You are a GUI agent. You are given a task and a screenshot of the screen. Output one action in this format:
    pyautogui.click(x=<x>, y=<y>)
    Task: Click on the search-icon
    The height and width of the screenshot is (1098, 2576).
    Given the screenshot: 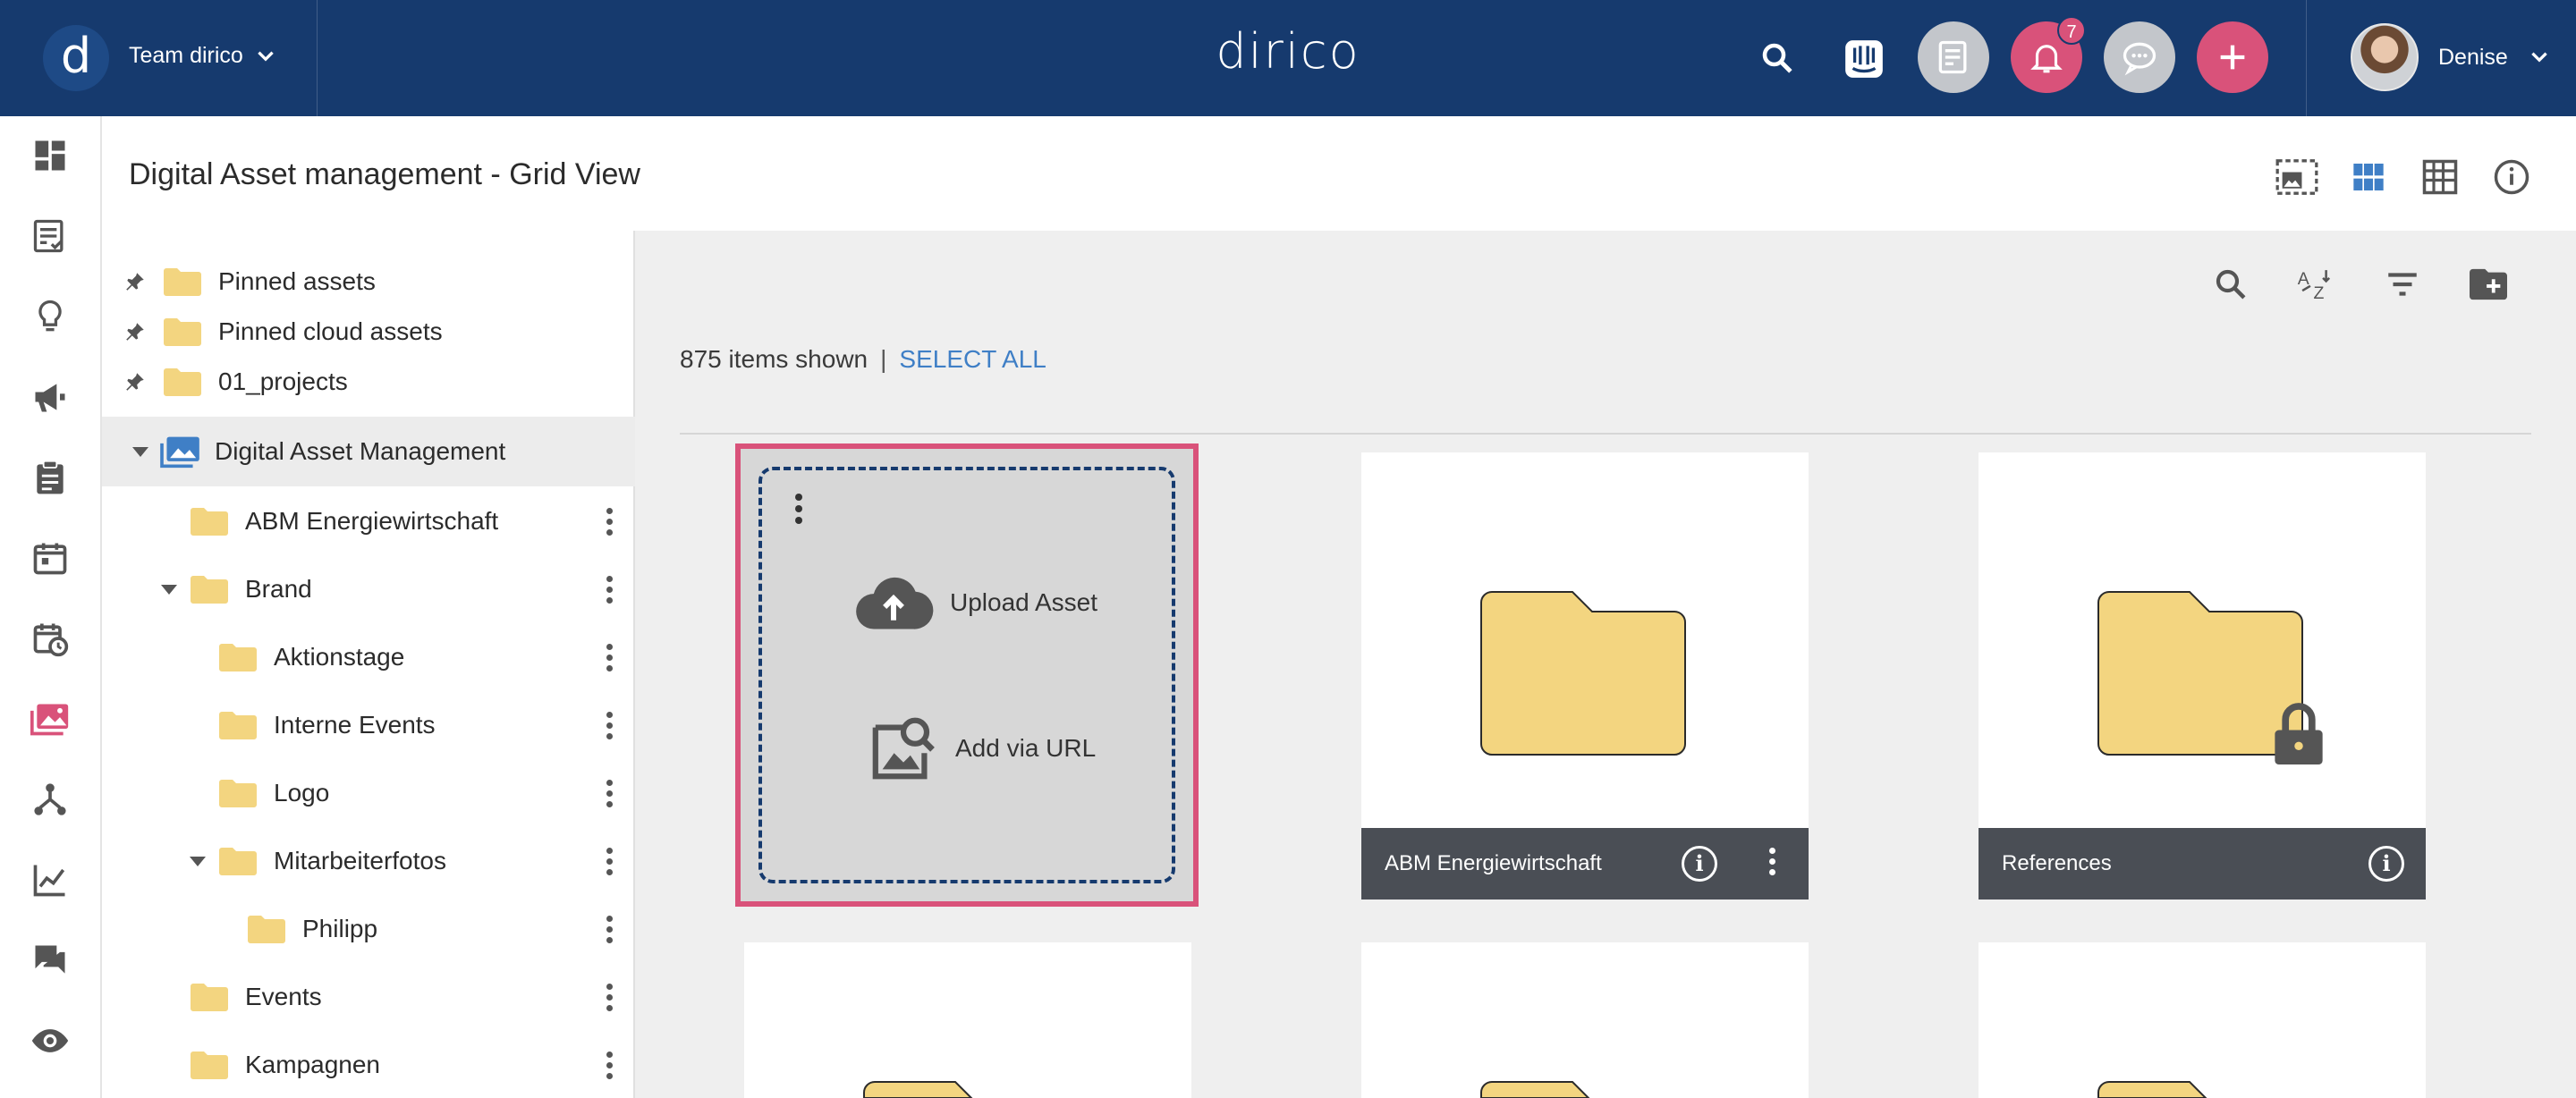 What is the action you would take?
    pyautogui.click(x=2231, y=284)
    